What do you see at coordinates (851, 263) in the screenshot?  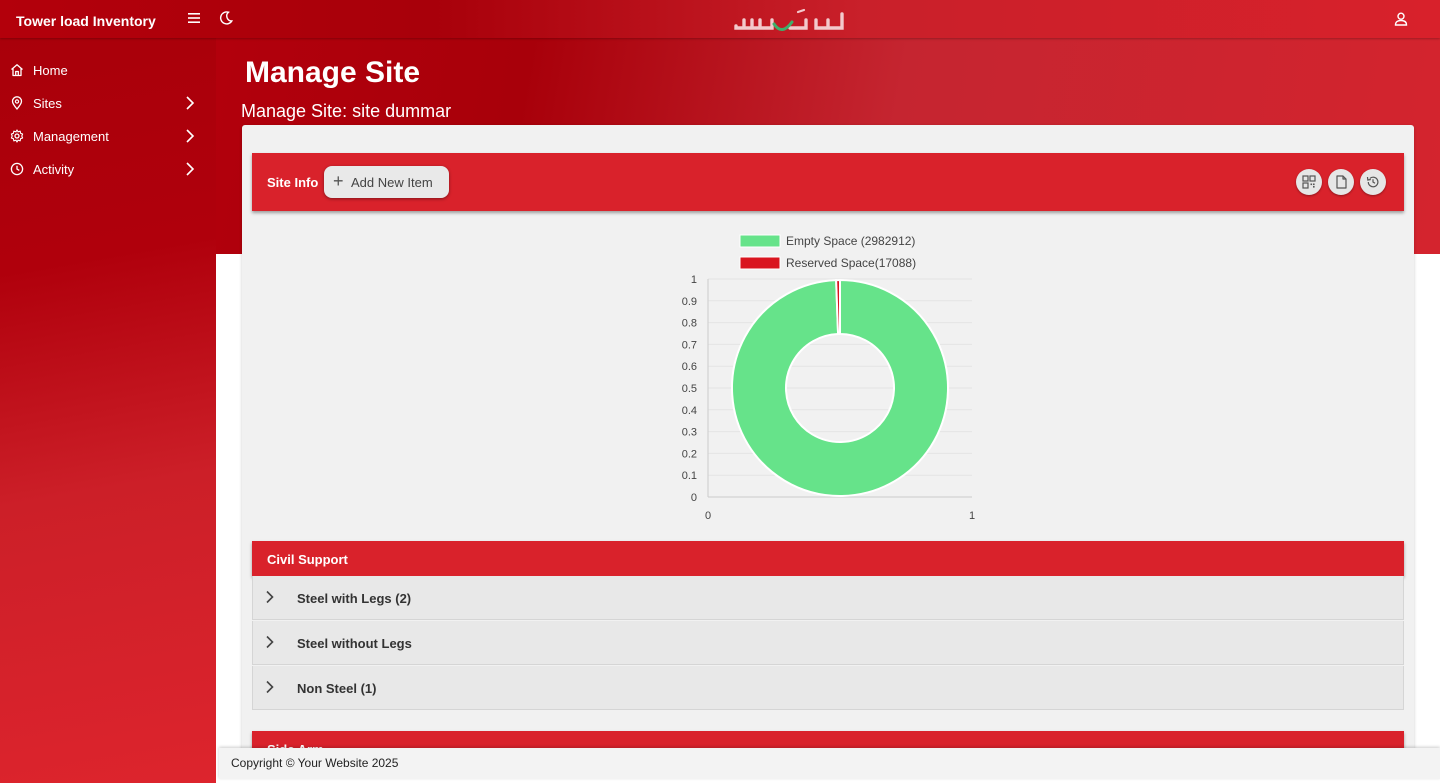 I see `legend-label: Reserved Space(17088)` at bounding box center [851, 263].